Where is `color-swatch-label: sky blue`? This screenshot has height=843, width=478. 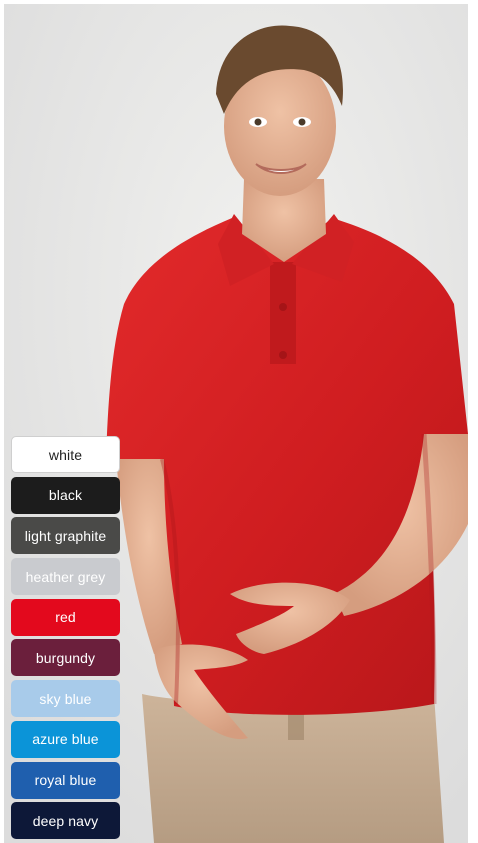
color-swatch-label: sky blue is located at coordinates (65, 698).